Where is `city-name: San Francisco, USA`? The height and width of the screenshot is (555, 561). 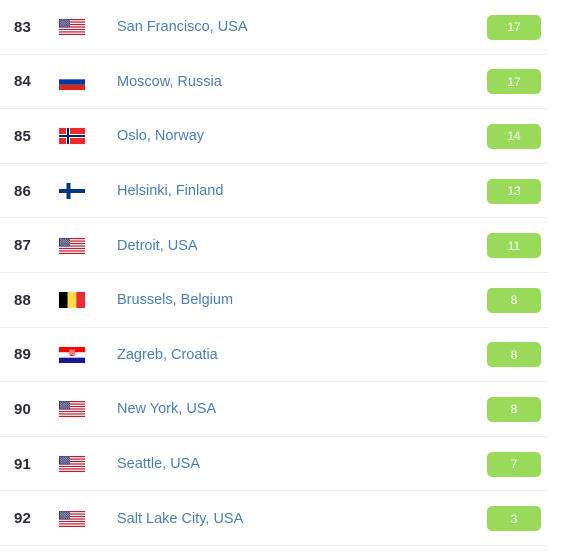 city-name: San Francisco, USA is located at coordinates (302, 27).